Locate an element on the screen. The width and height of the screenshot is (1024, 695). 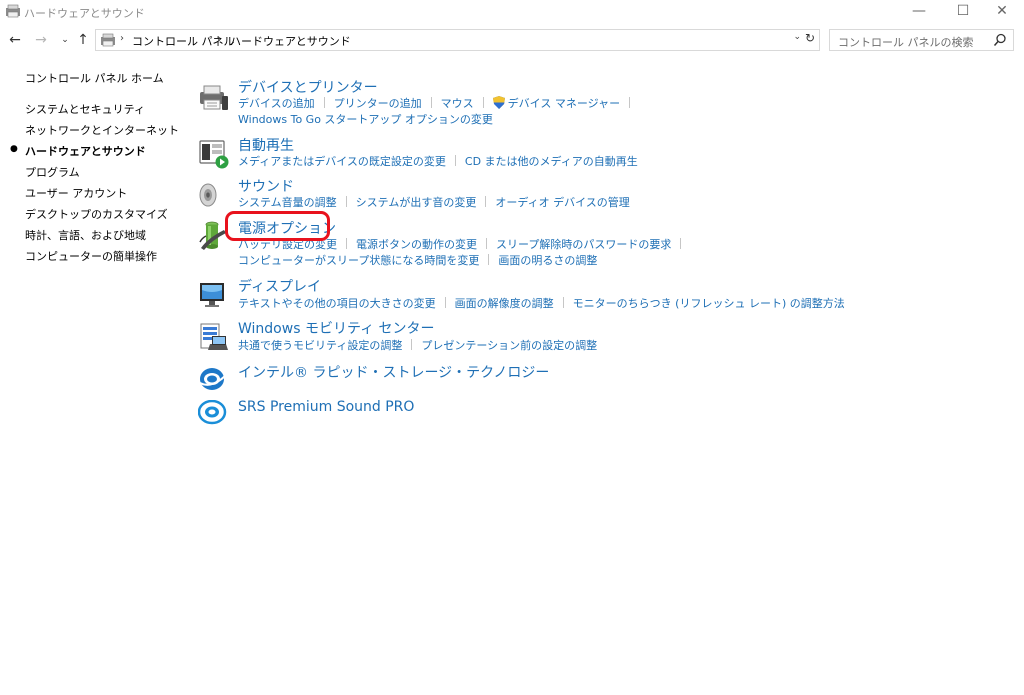
sidebar-item-programs: プログラム is located at coordinates (52, 172).